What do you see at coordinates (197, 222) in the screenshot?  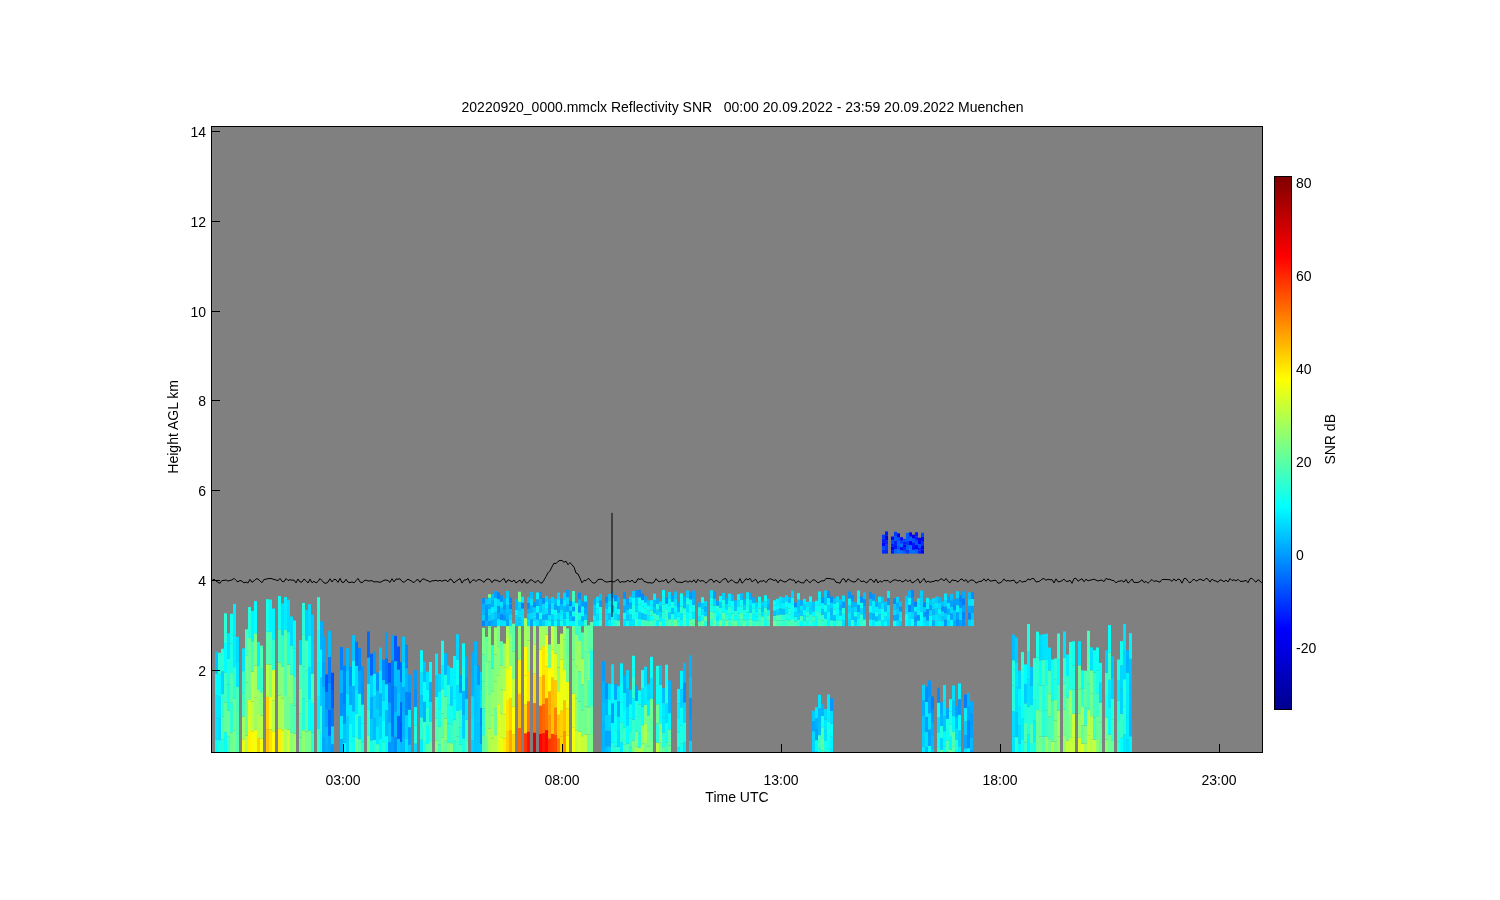 I see `y-tick-label: 12` at bounding box center [197, 222].